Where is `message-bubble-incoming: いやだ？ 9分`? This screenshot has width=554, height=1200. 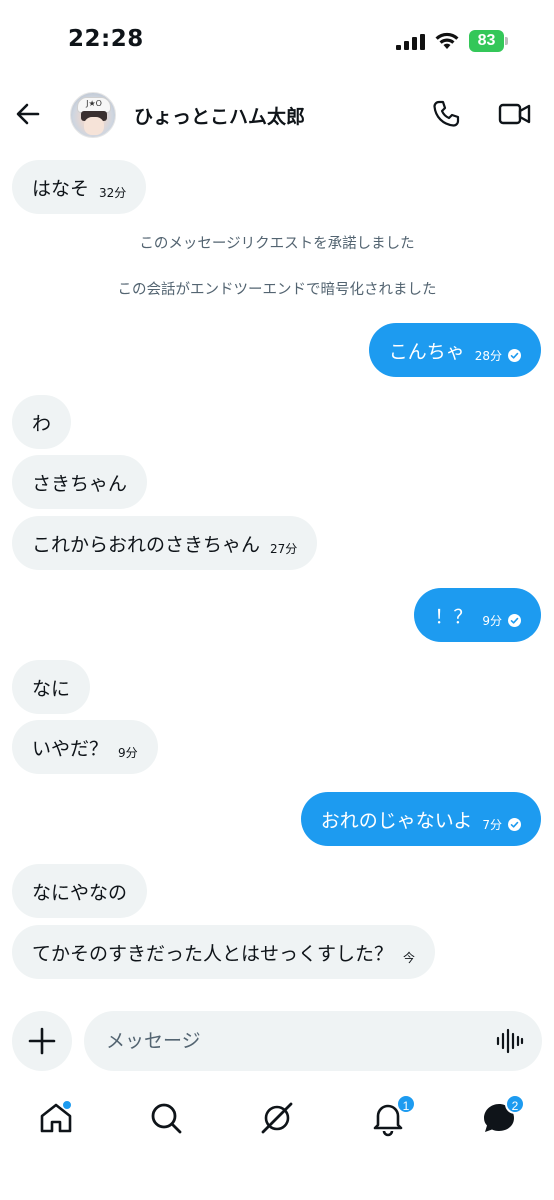
message-bubble-incoming: いやだ？ 9分 is located at coordinates (85, 747).